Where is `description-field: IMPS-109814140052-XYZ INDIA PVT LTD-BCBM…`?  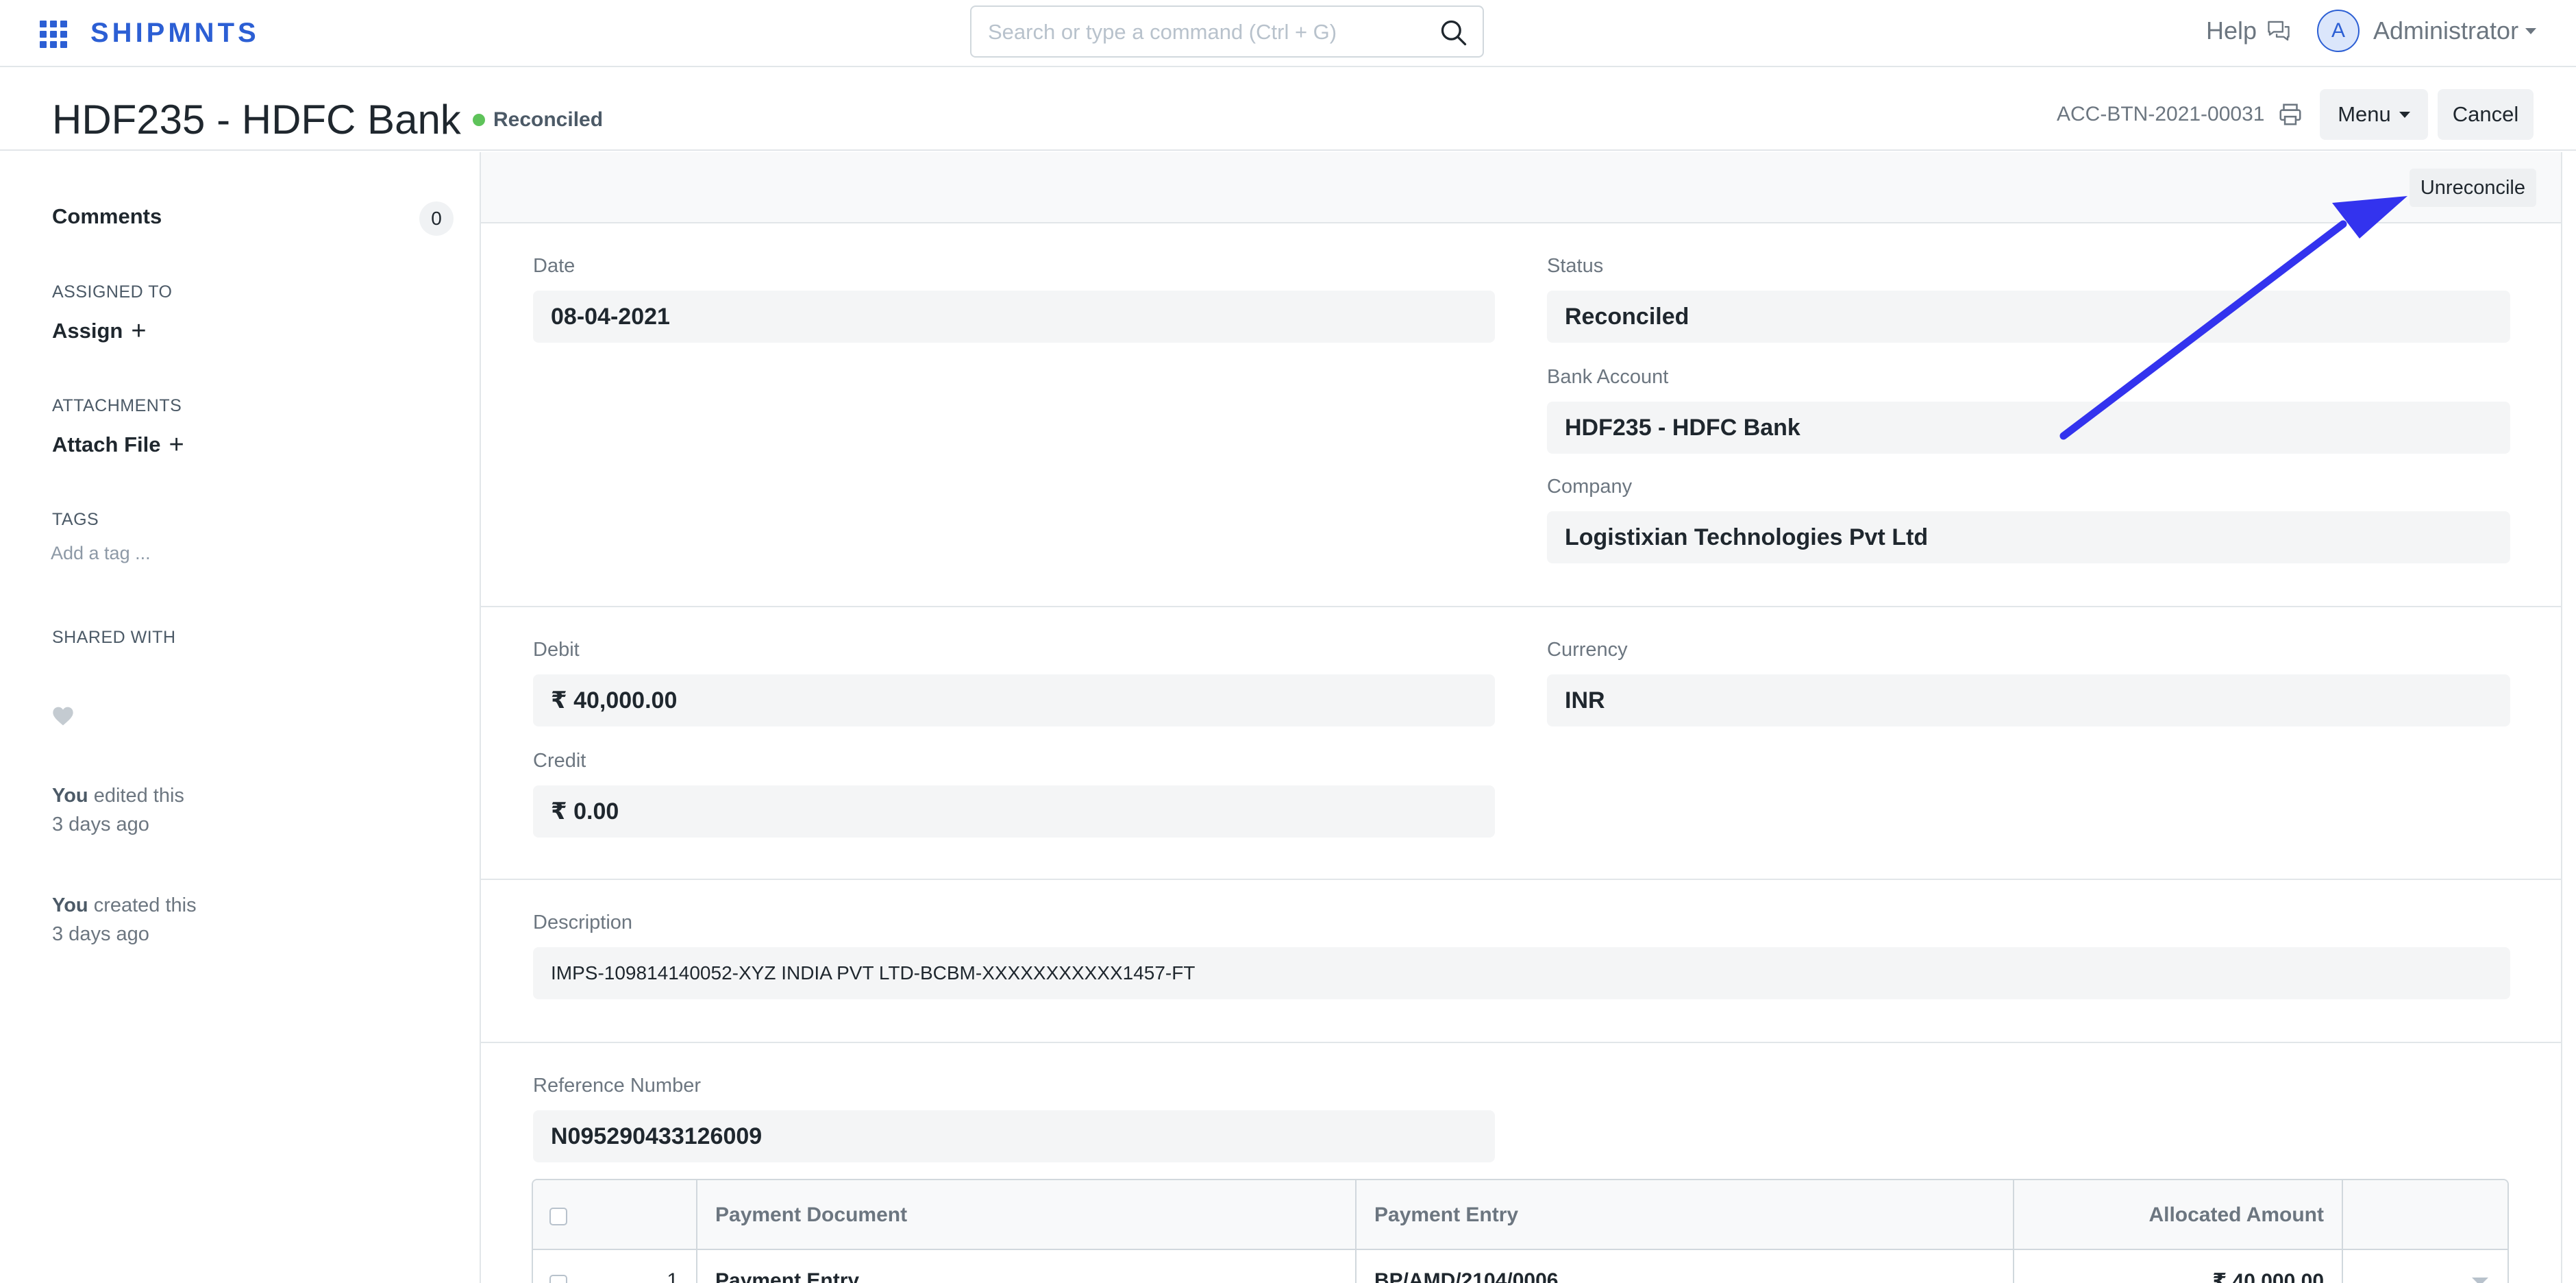
description-field: IMPS-109814140052-XYZ INDIA PVT LTD-BCBM… is located at coordinates (1521, 973).